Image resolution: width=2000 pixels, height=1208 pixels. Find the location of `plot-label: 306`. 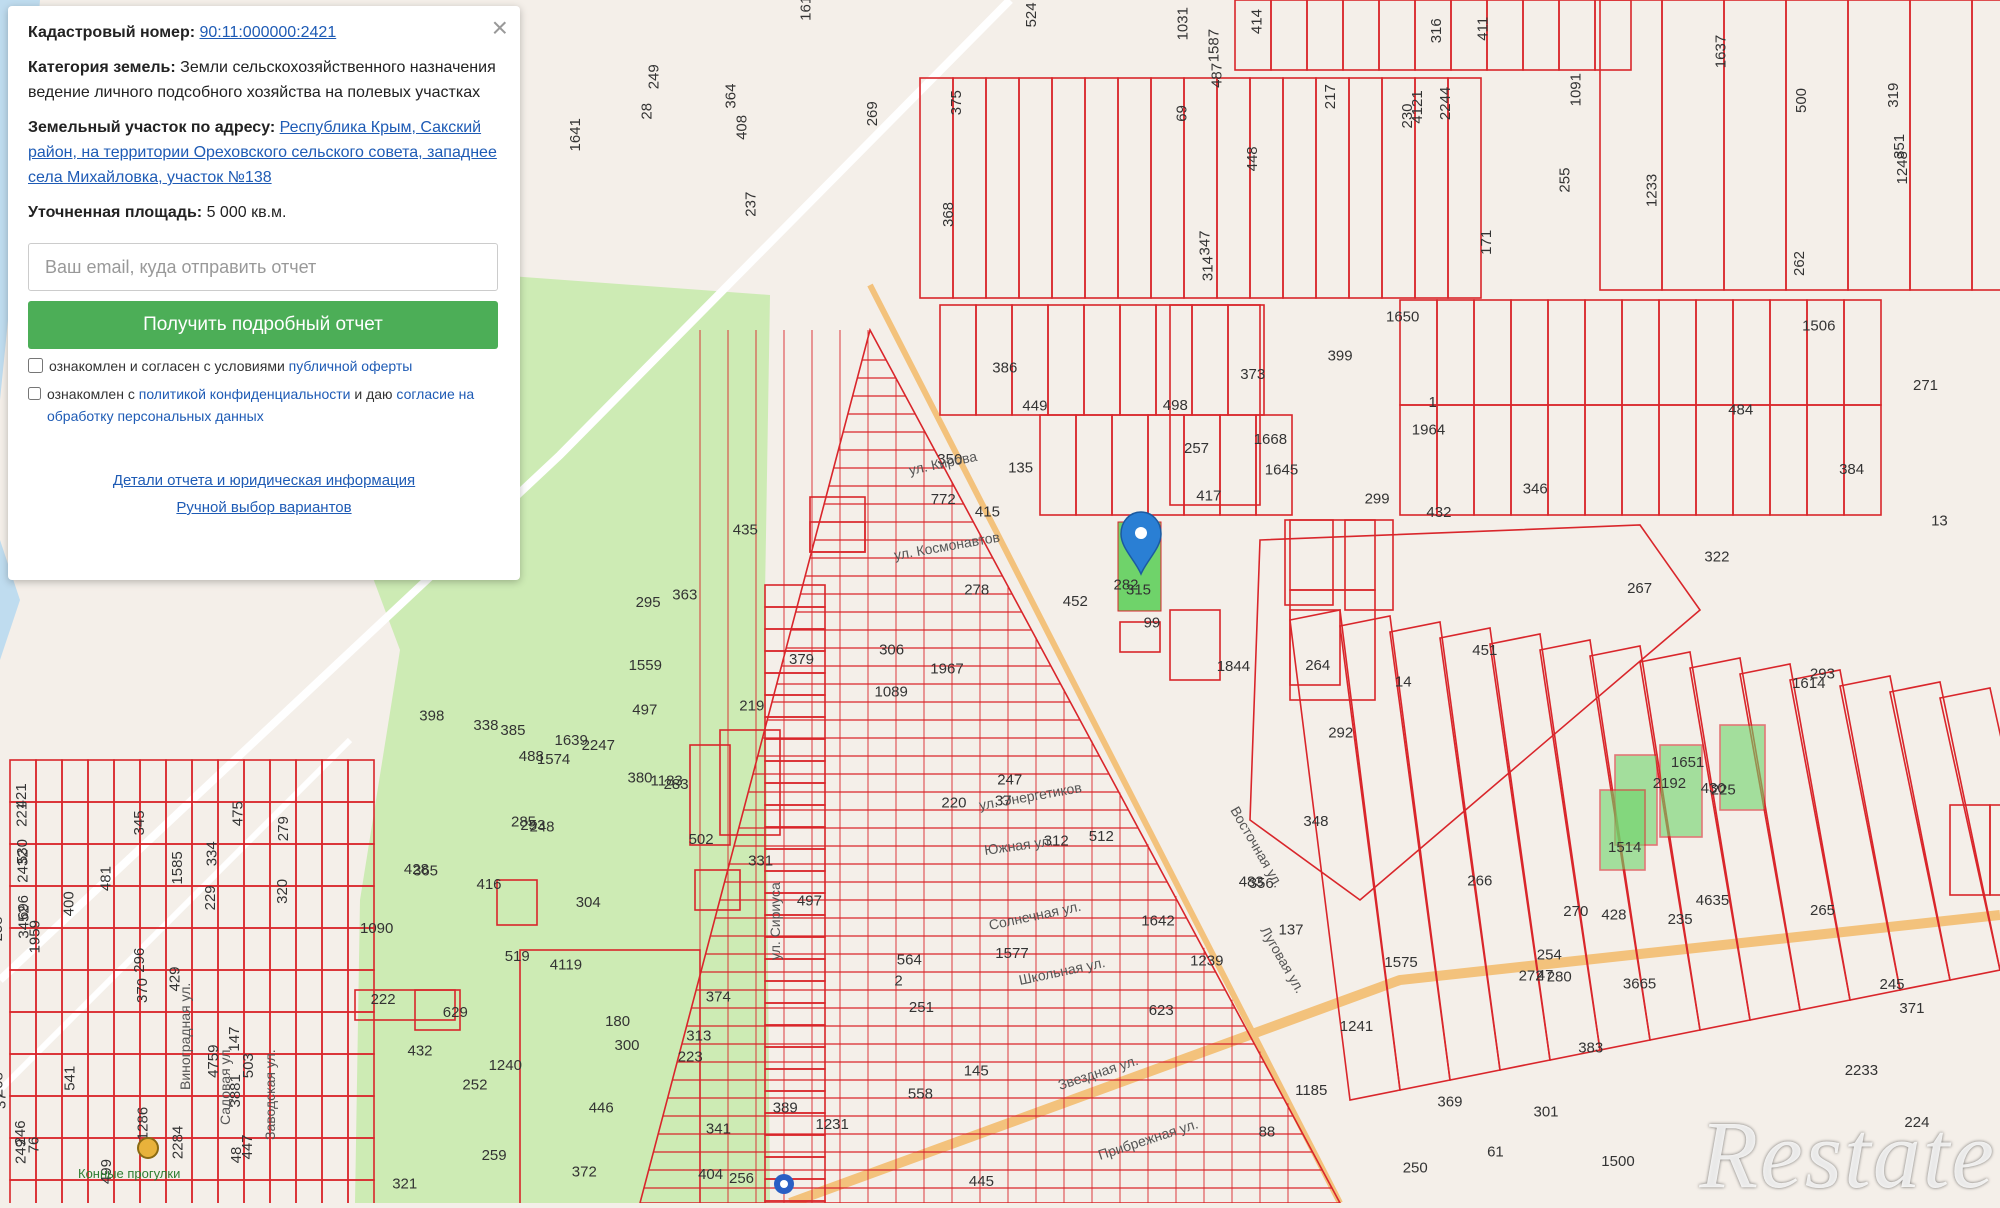

plot-label: 306 is located at coordinates (891, 650).